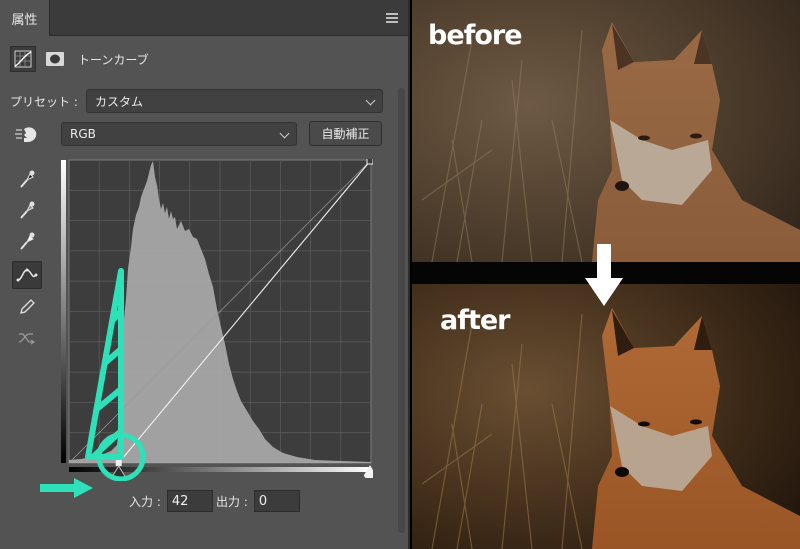  I want to click on white-eyedropper-icon, so click(27, 241).